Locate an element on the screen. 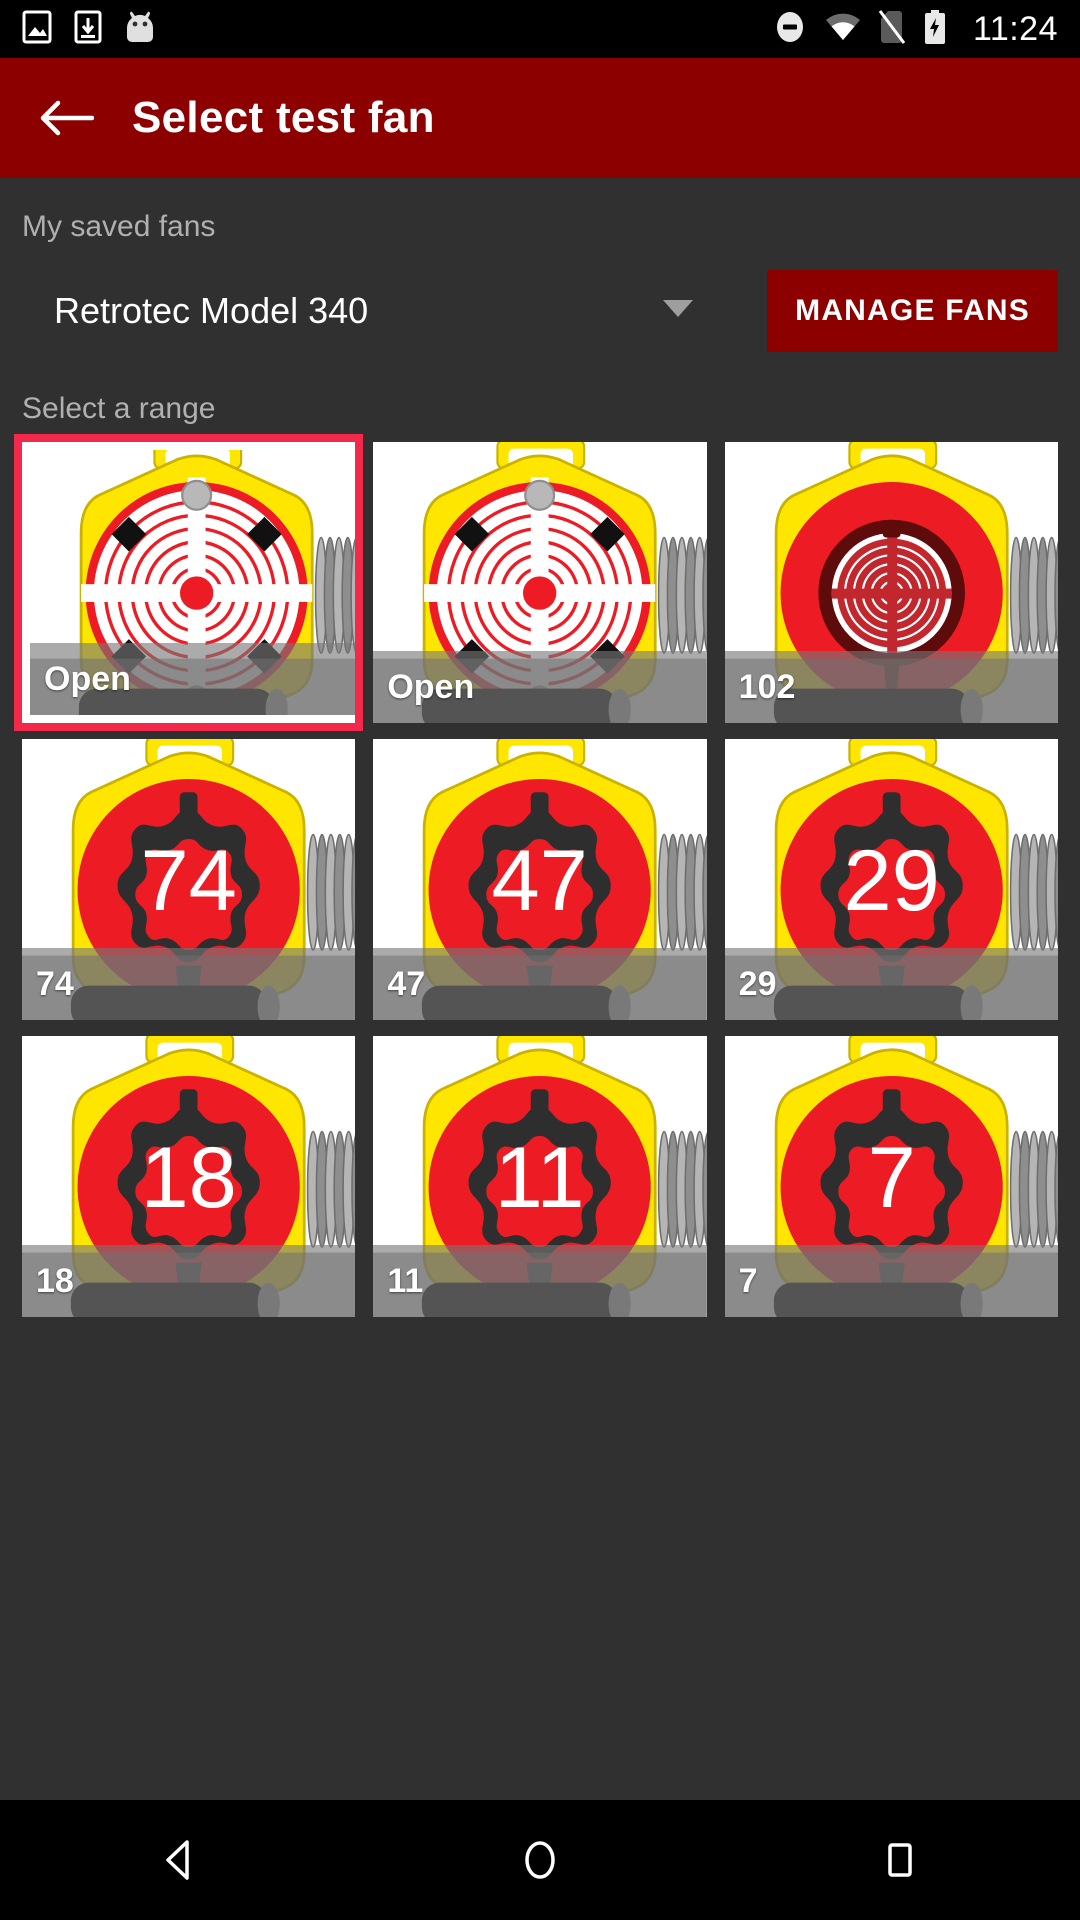 The width and height of the screenshot is (1080, 1920). fan-range-card-image: 11 11 is located at coordinates (540, 1176).